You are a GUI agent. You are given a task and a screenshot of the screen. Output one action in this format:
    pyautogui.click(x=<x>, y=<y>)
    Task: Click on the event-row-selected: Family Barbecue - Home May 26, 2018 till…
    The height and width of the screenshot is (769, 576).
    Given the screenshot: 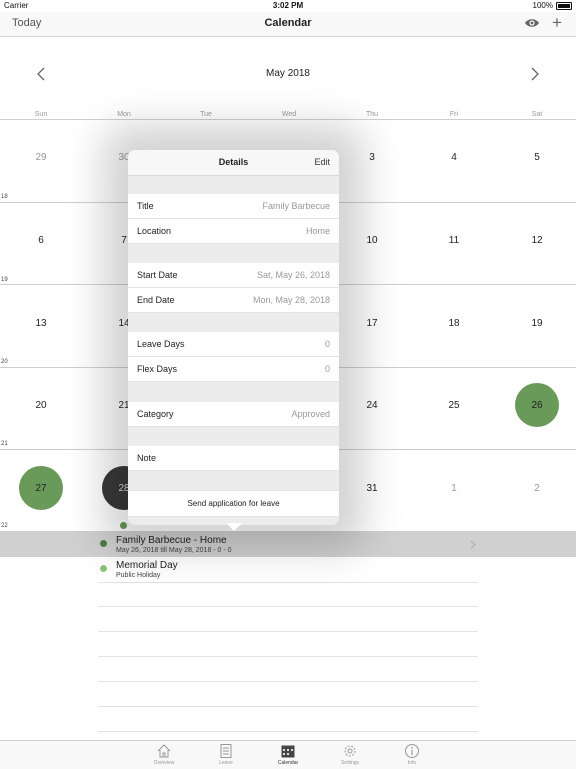 What is the action you would take?
    pyautogui.click(x=288, y=544)
    